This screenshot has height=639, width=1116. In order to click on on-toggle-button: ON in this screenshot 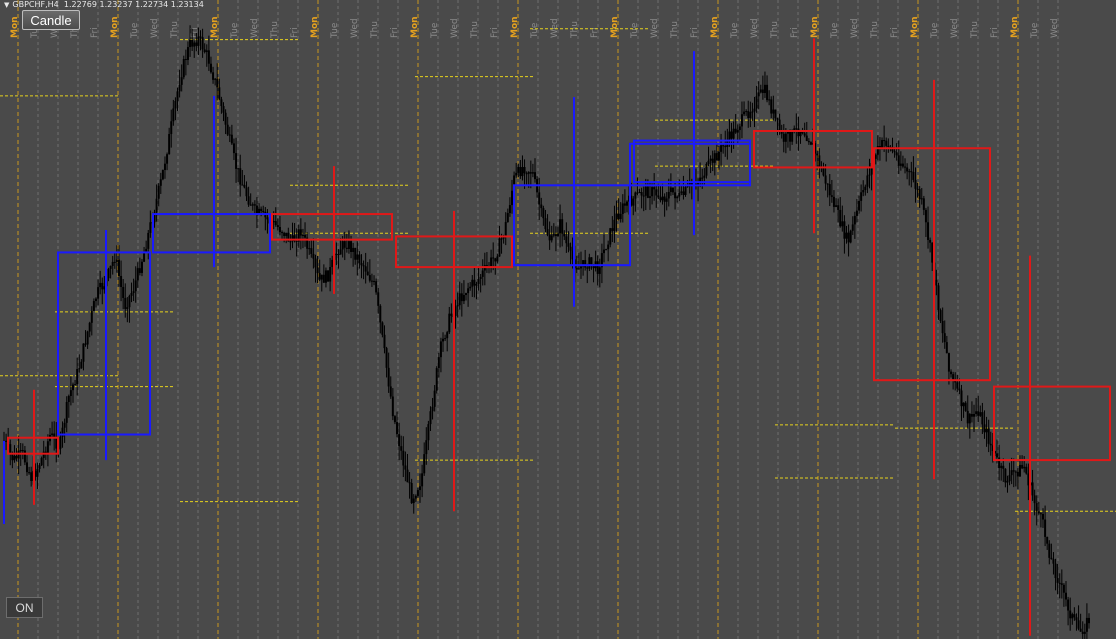, I will do `click(24, 607)`.